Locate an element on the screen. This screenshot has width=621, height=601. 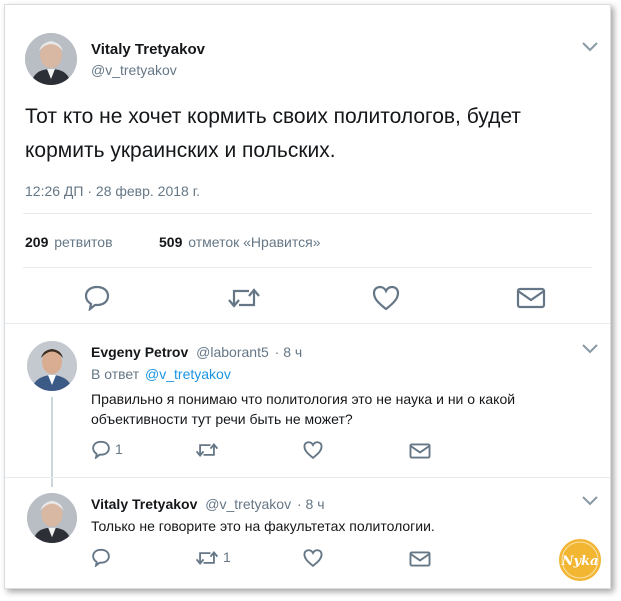
watermark-logo: Nyka is located at coordinates (580, 560).